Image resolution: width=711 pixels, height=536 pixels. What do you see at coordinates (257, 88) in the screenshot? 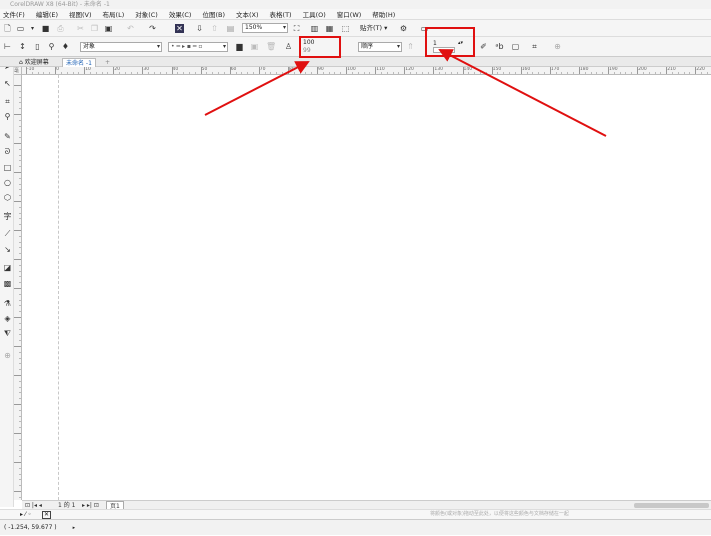
I see `annotation-arrow-left` at bounding box center [257, 88].